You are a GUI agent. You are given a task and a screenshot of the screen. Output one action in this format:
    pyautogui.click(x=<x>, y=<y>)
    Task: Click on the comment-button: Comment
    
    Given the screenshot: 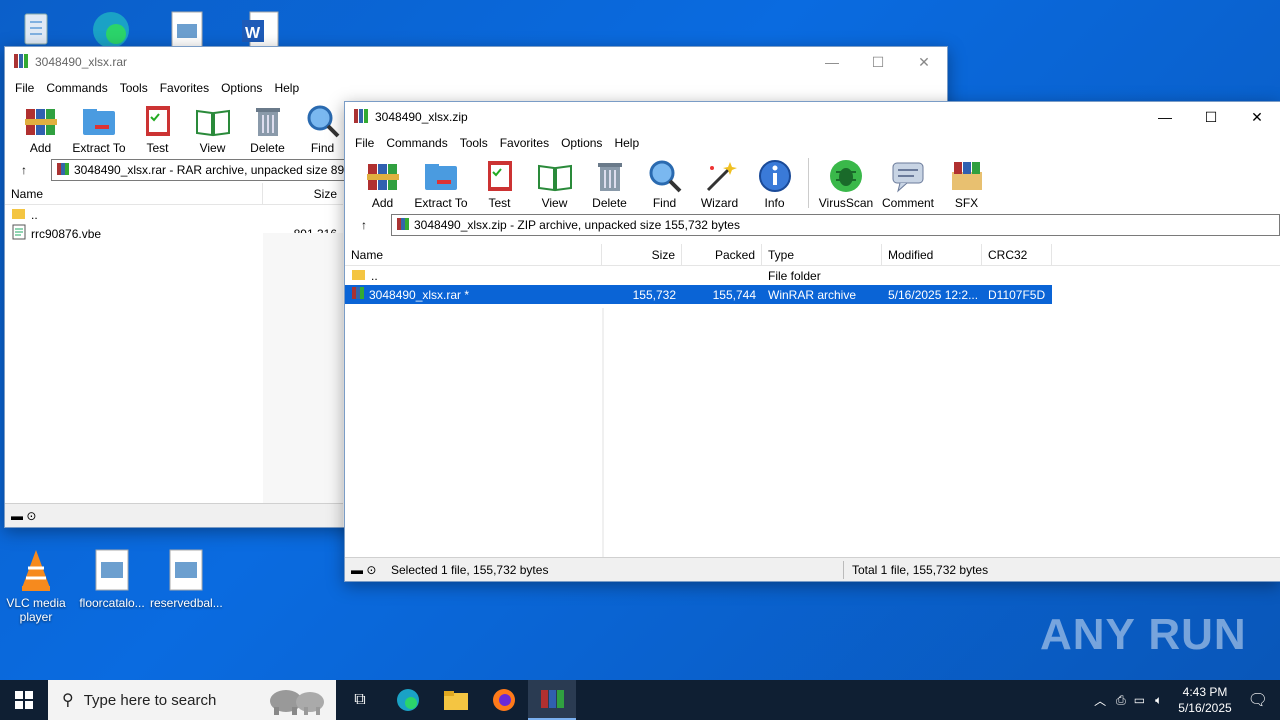 What is the action you would take?
    pyautogui.click(x=908, y=184)
    